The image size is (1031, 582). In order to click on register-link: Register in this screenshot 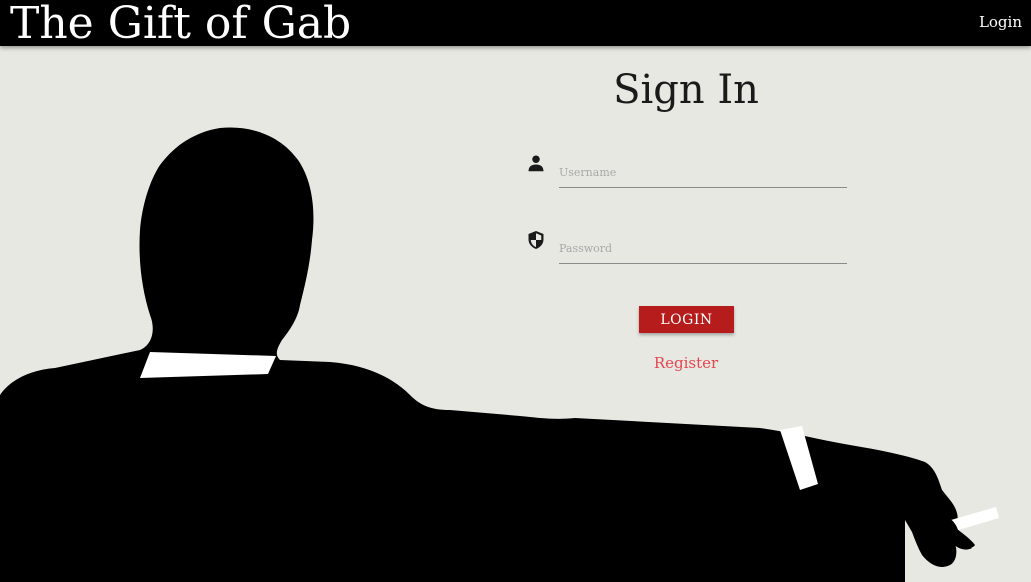, I will do `click(686, 363)`.